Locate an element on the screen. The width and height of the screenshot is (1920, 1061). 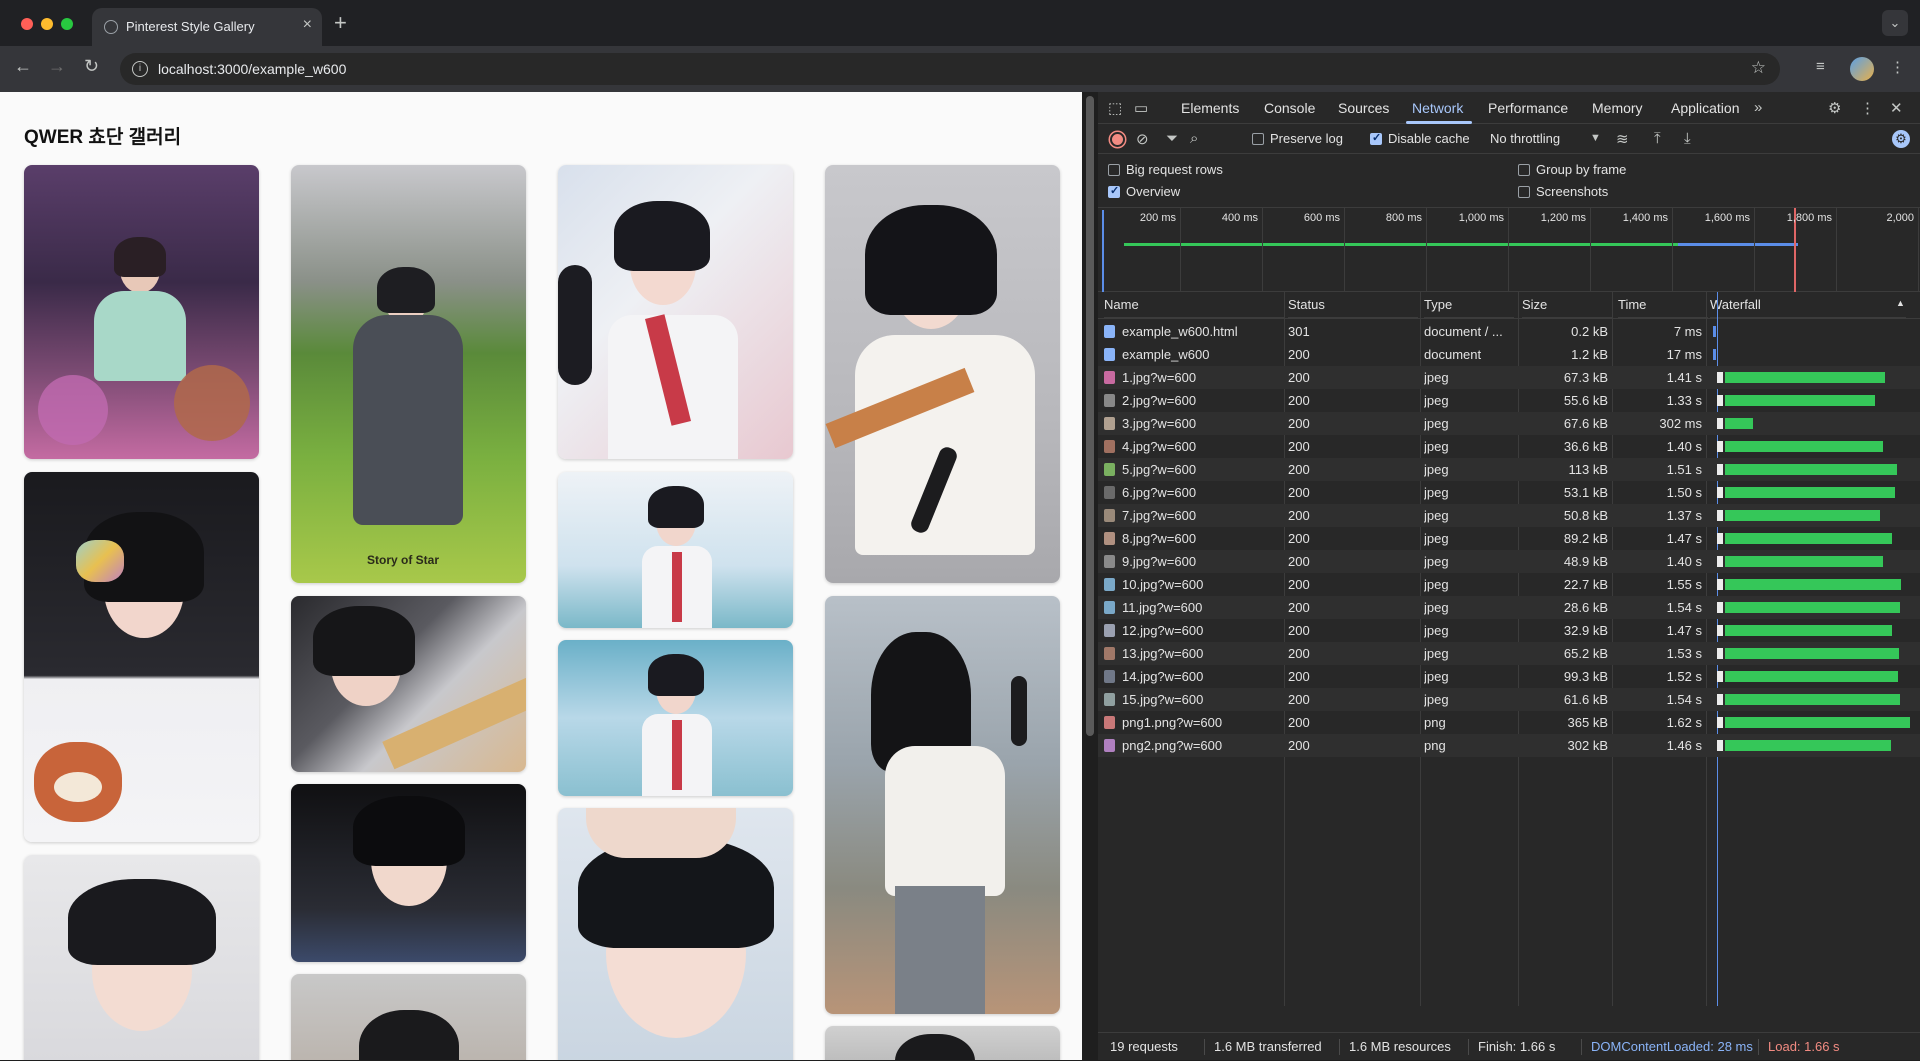
site-info-icon: i is located at coordinates (140, 69).